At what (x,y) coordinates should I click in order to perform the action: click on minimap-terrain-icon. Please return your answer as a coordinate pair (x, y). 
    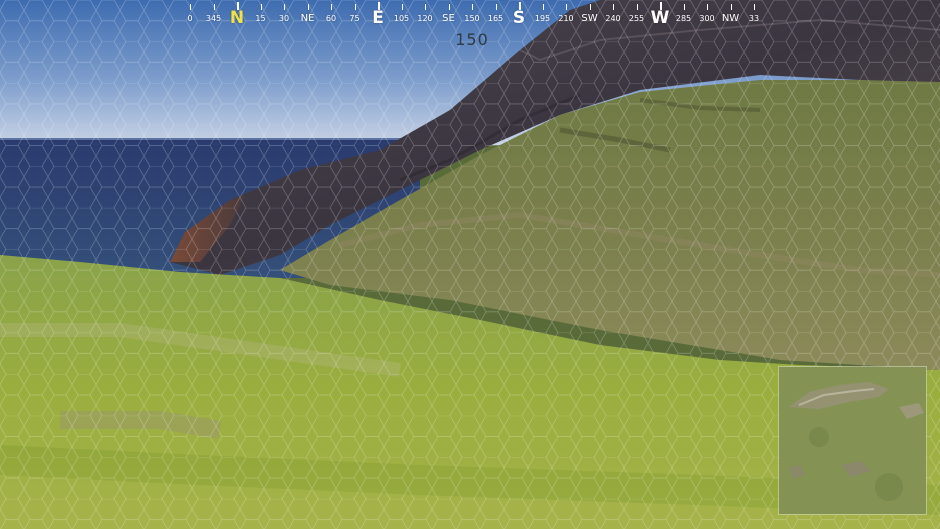
    Looking at the image, I should click on (852, 440).